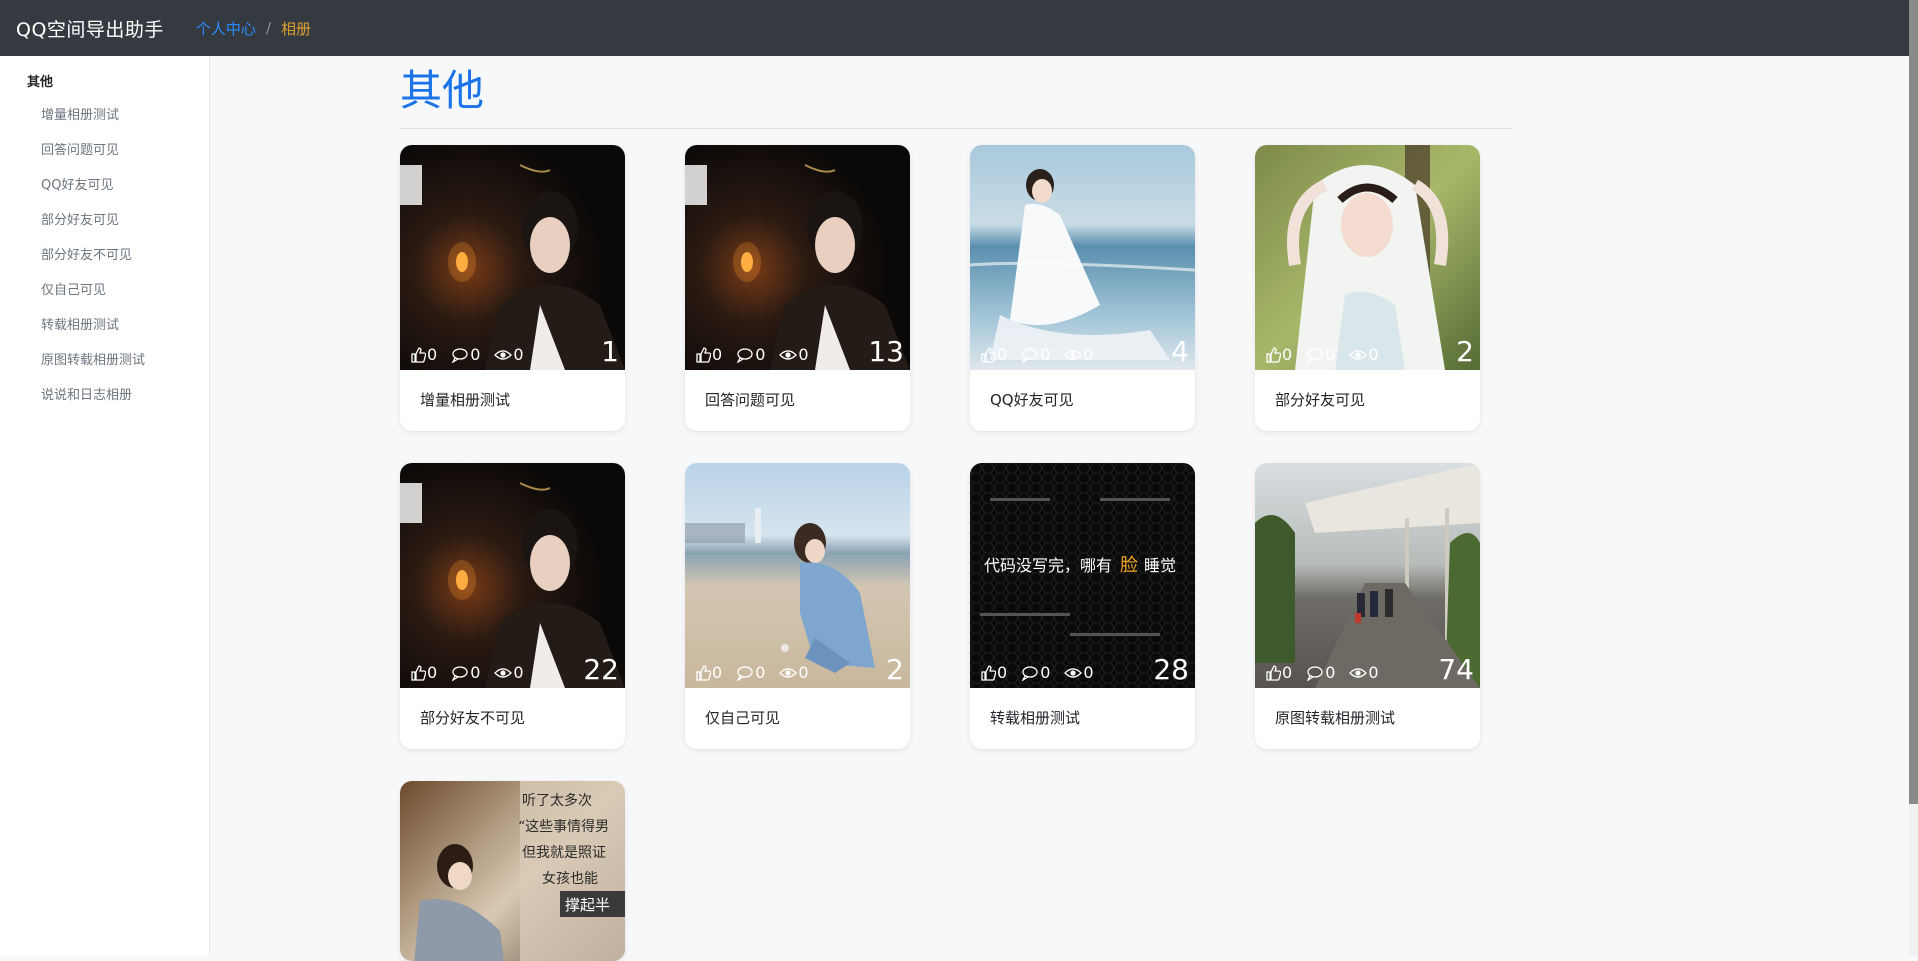 The image size is (1918, 961). I want to click on album-title: 部分好友可见, so click(1320, 400).